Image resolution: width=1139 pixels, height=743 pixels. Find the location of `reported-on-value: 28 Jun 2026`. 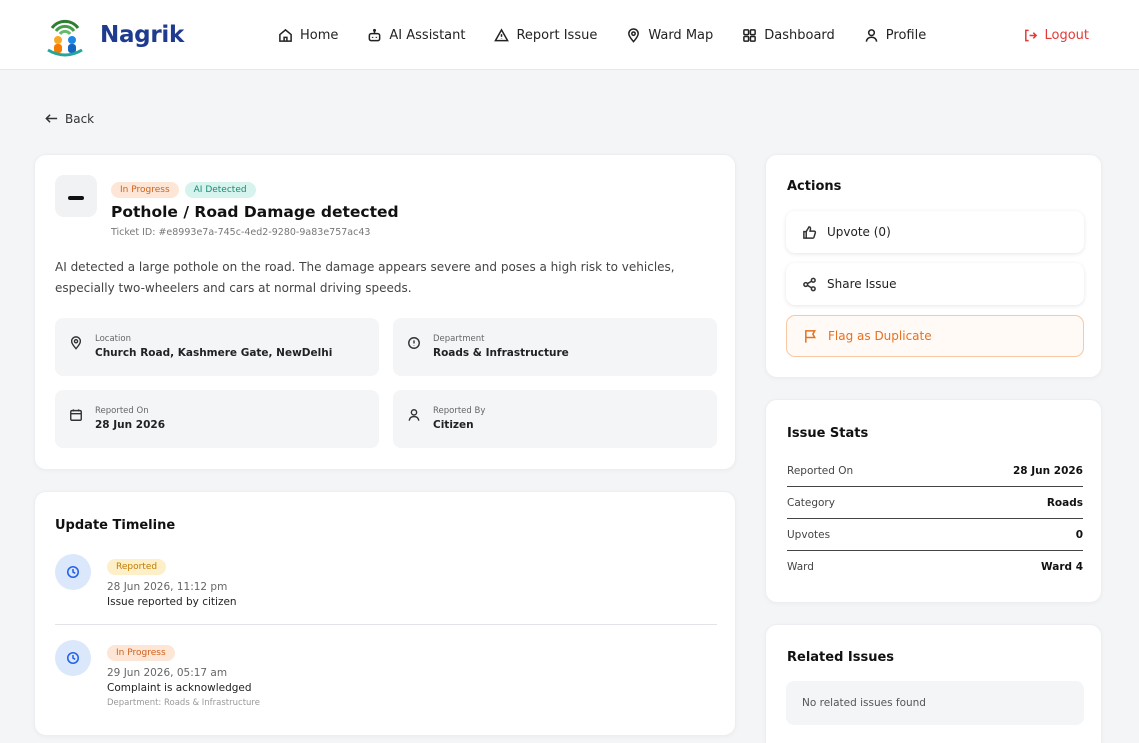

reported-on-value: 28 Jun 2026 is located at coordinates (130, 425).